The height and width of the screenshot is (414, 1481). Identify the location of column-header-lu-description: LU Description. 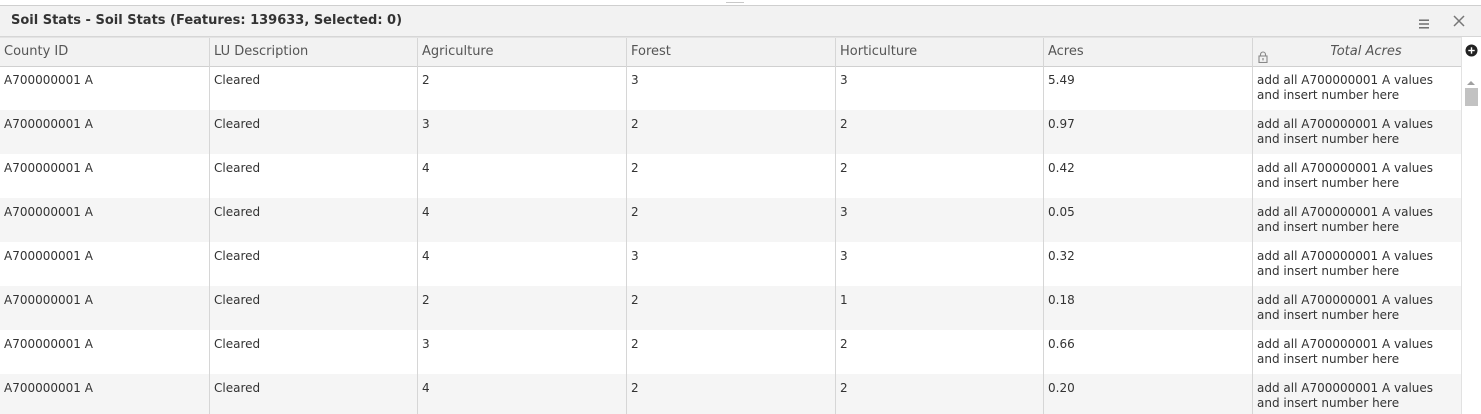
(314, 52).